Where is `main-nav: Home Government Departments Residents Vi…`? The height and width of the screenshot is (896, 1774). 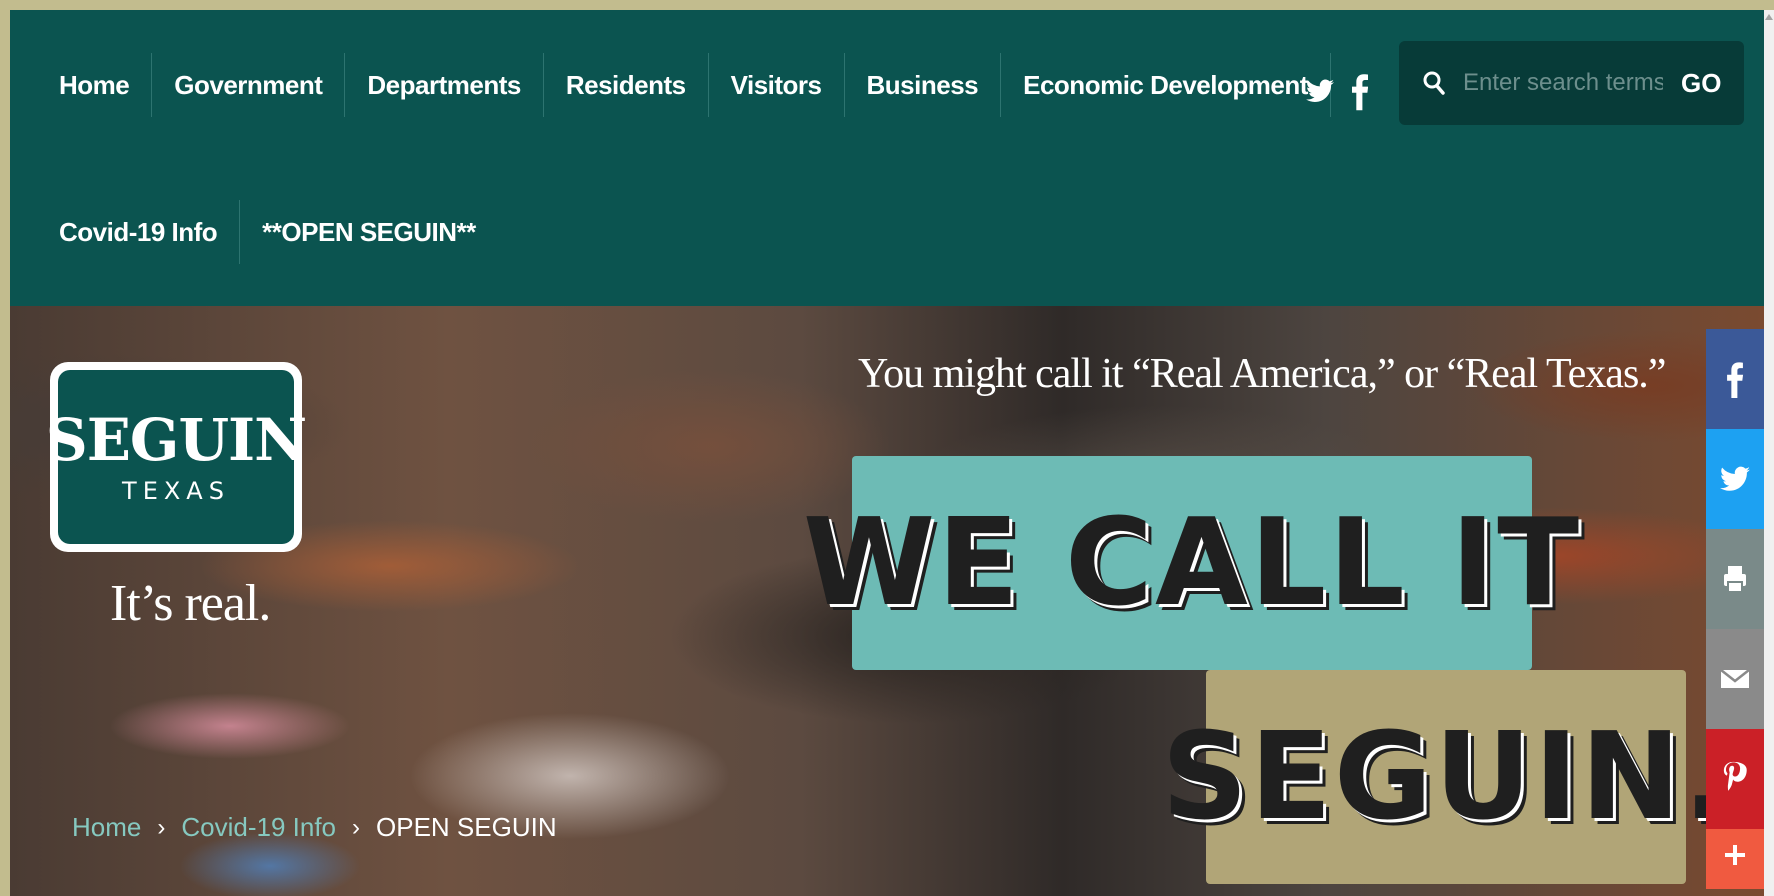 main-nav: Home Government Departments Residents Vi… is located at coordinates (684, 85).